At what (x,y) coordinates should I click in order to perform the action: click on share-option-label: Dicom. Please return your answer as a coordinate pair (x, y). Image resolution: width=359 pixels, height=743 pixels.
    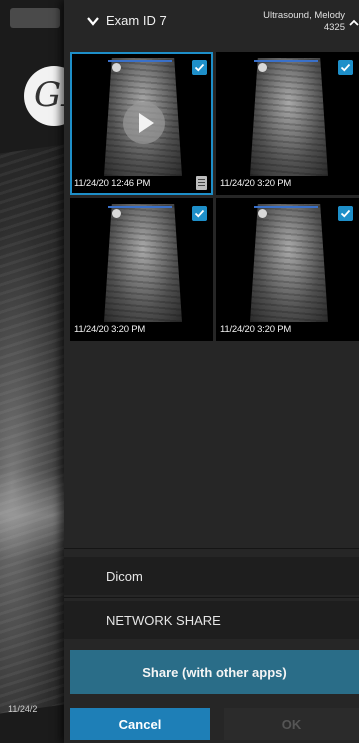
    Looking at the image, I should click on (124, 576).